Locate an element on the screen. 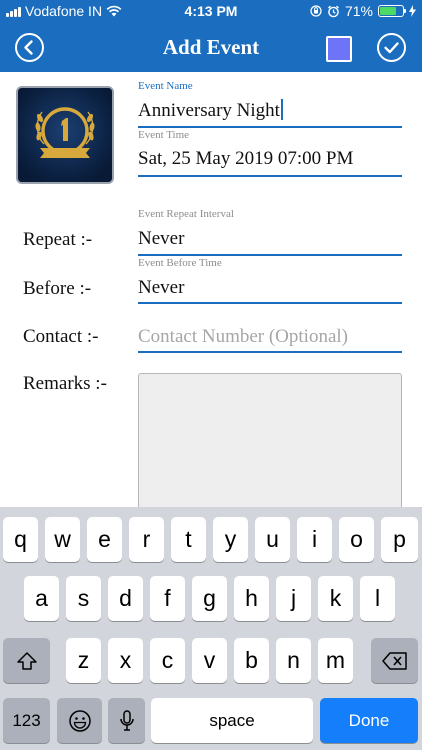 The width and height of the screenshot is (422, 750). key-m: m is located at coordinates (335, 660).